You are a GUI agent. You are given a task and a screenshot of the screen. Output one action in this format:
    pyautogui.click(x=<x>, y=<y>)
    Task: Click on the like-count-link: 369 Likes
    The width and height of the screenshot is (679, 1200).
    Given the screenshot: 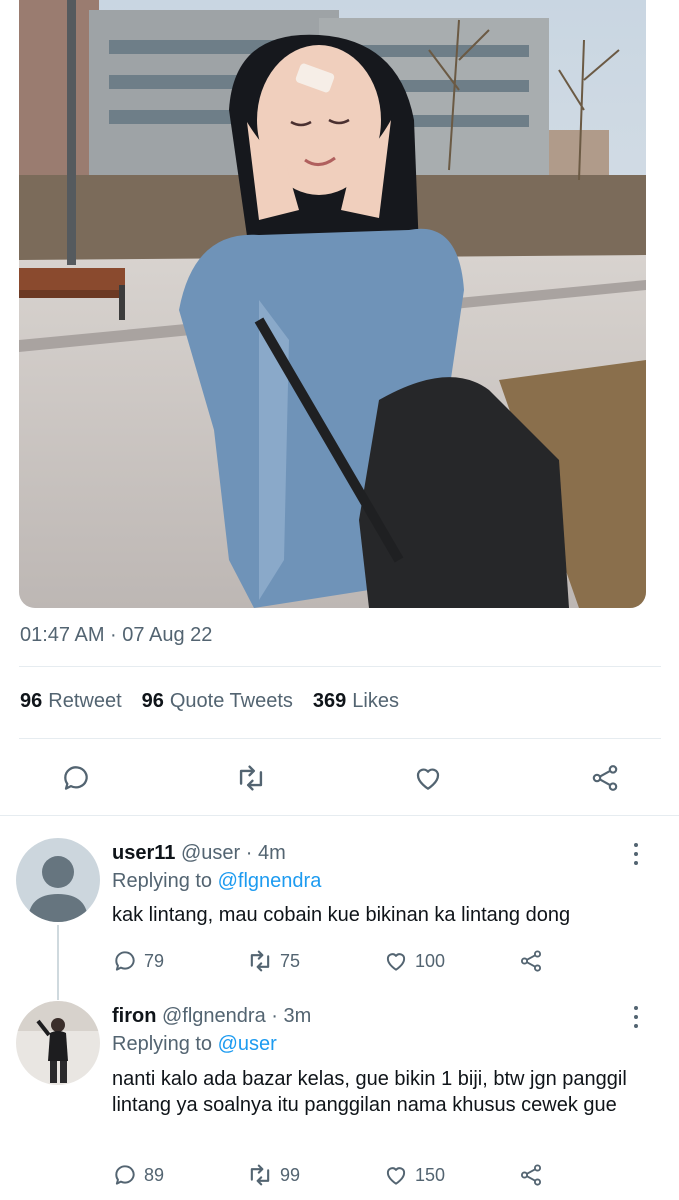 What is the action you would take?
    pyautogui.click(x=356, y=701)
    